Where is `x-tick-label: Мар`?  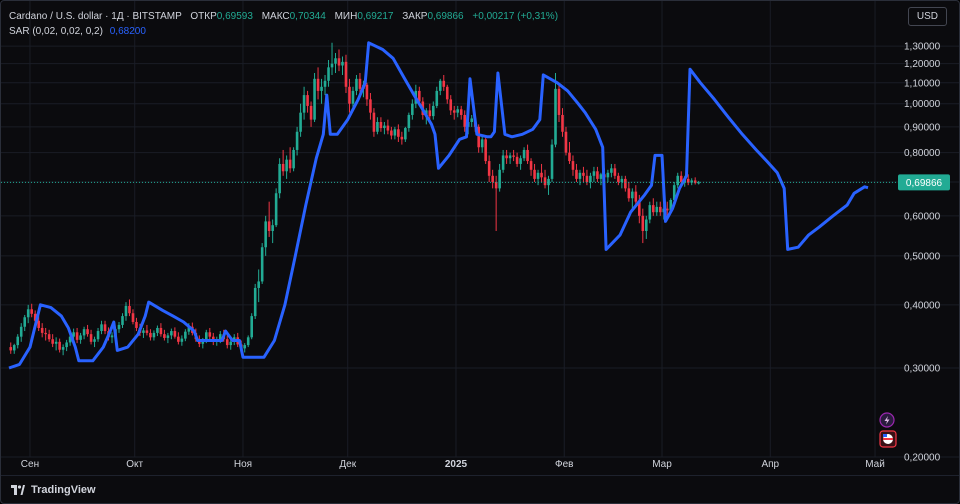 x-tick-label: Мар is located at coordinates (662, 464).